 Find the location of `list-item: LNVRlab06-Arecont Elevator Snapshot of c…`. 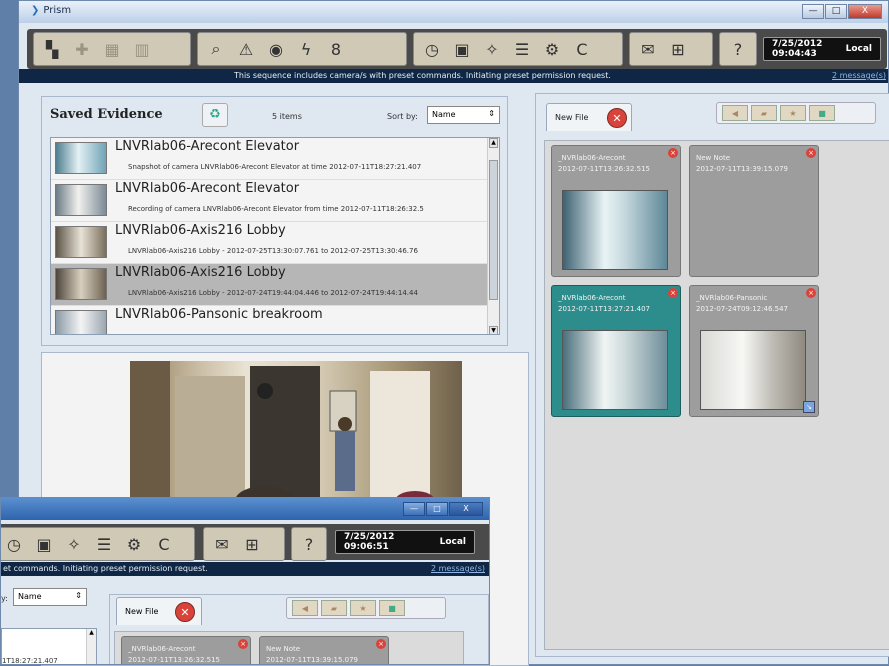

list-item: LNVRlab06-Arecont Elevator Snapshot of c… is located at coordinates (270, 159).